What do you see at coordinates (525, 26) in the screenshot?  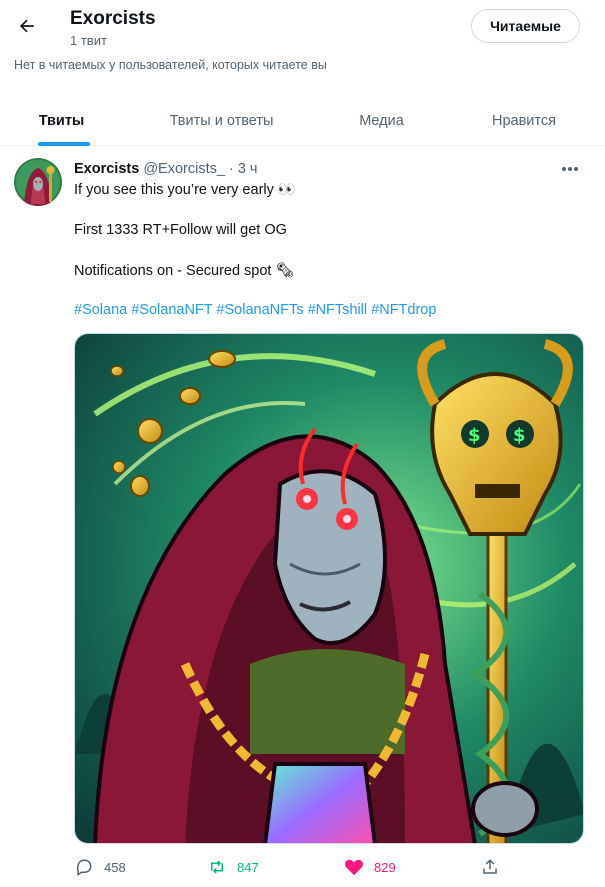 I see `following-button: Читаемые` at bounding box center [525, 26].